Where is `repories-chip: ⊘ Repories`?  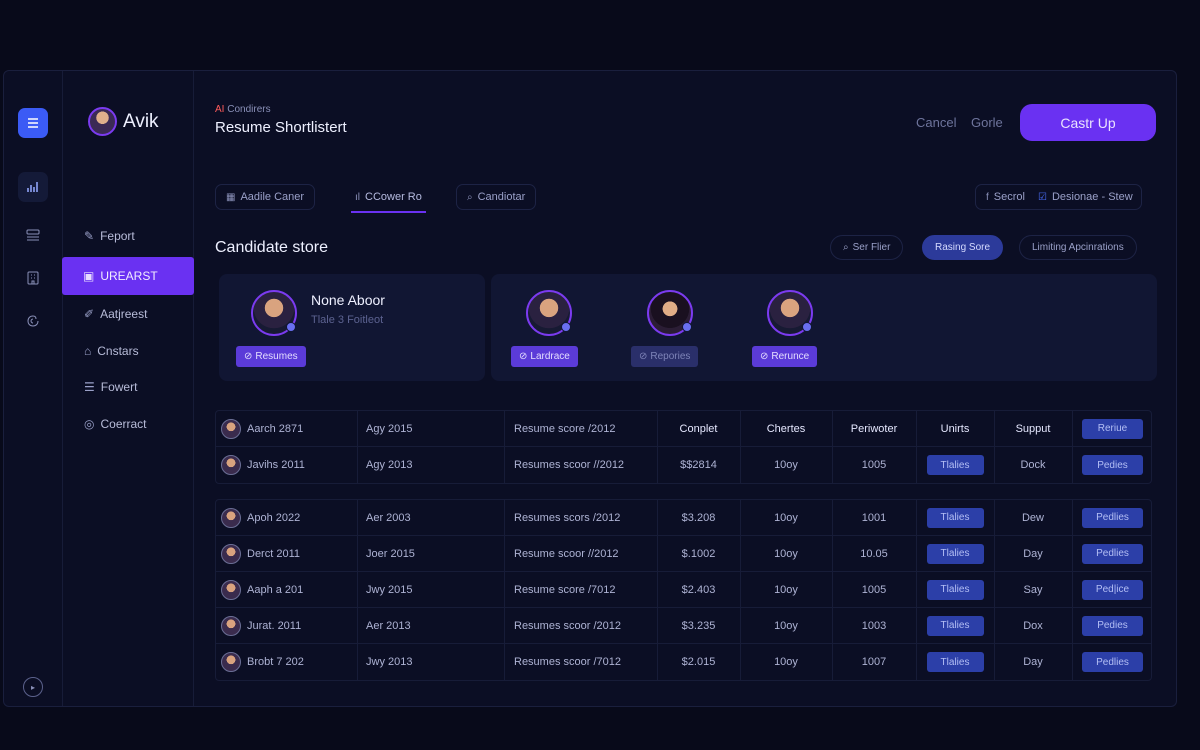
repories-chip: ⊘ Repories is located at coordinates (665, 356).